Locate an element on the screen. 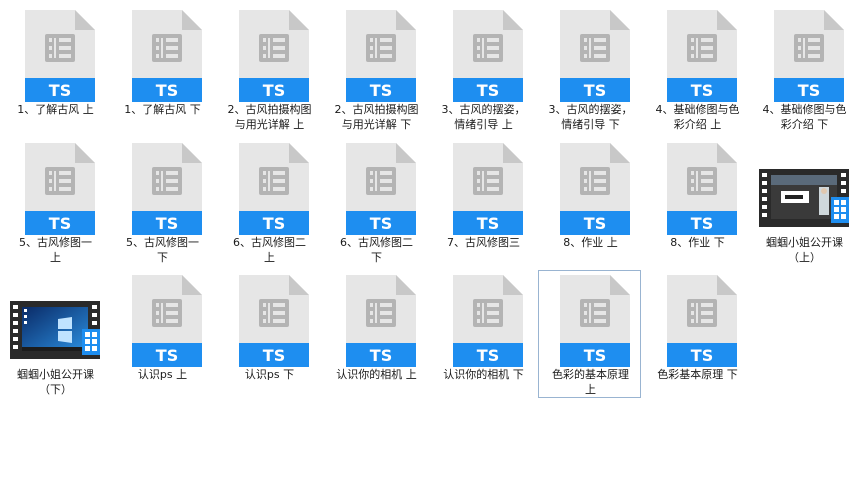 Image resolution: width=862 pixels, height=480 pixels. file-name-label: 认识你的相机 下 is located at coordinates (483, 374).